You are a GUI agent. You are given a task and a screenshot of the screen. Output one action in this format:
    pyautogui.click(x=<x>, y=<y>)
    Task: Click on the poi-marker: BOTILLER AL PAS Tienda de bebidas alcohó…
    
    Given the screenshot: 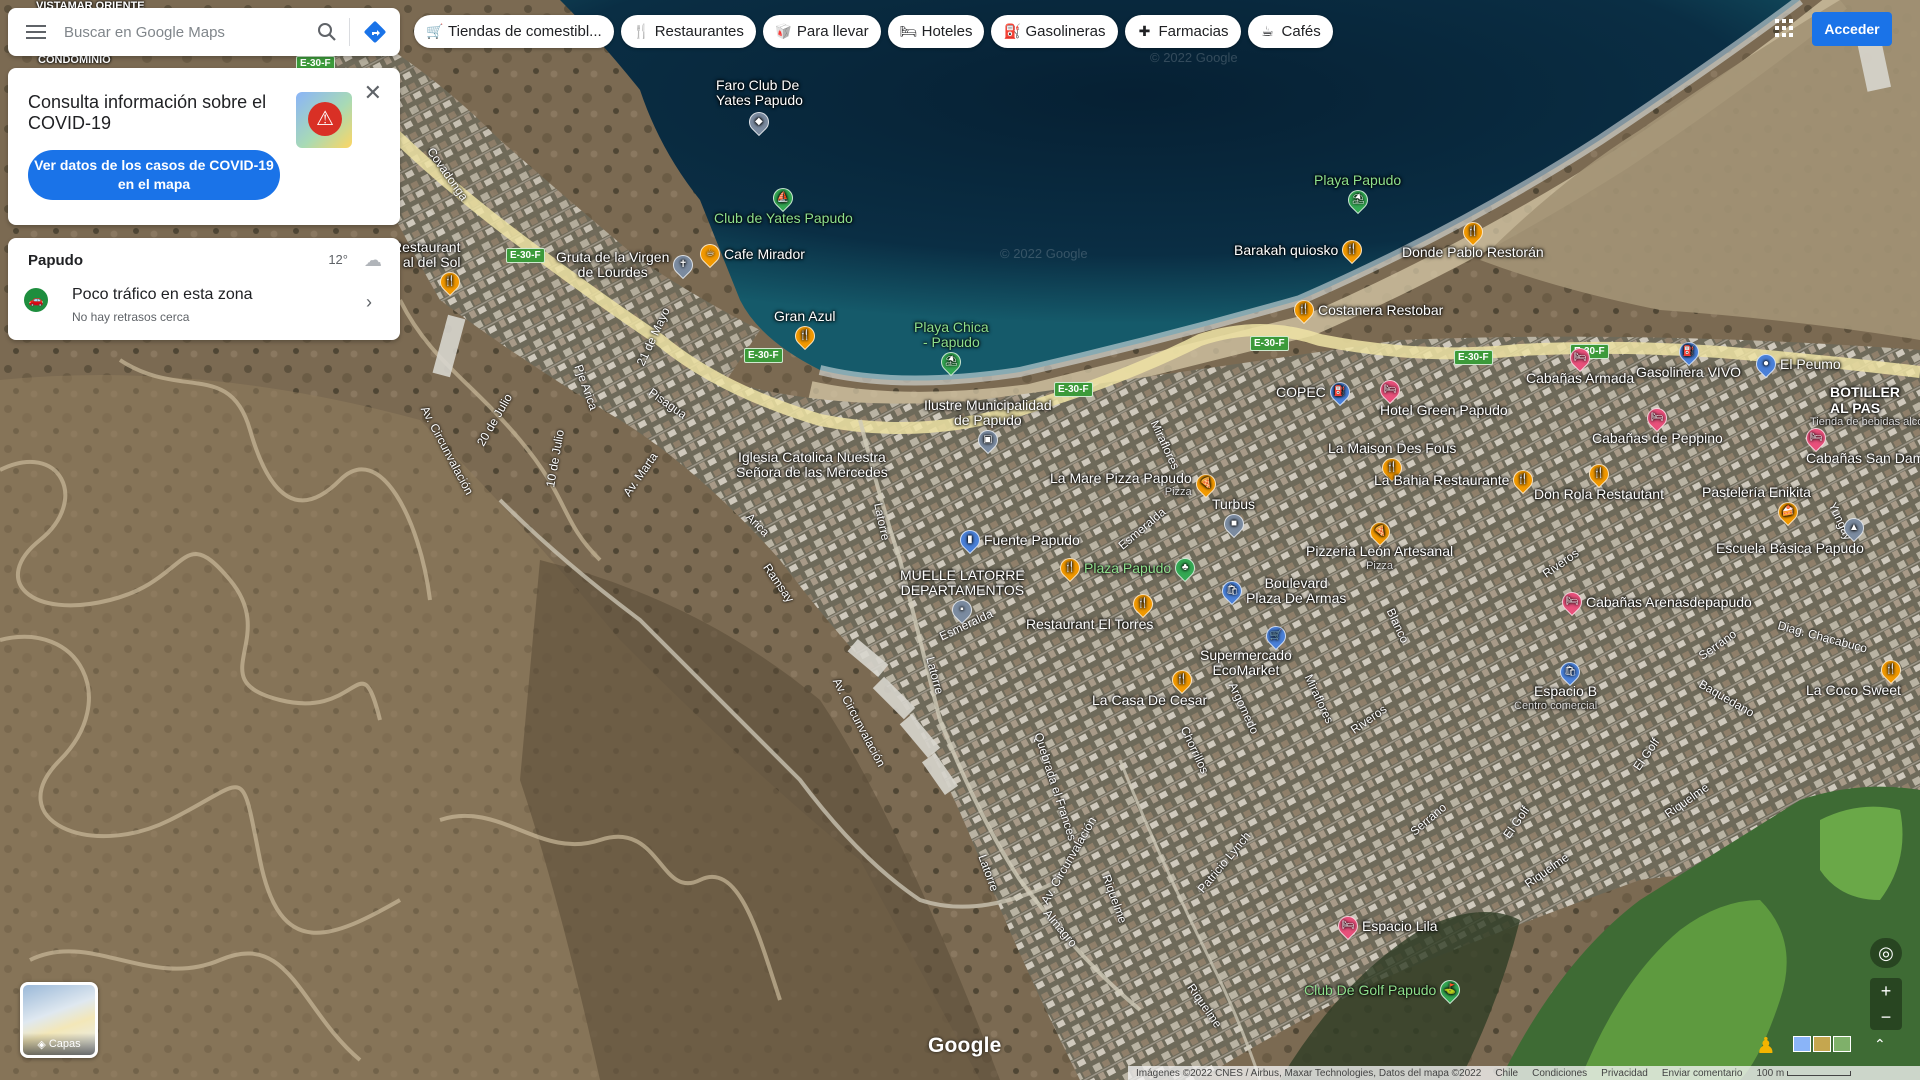 What is the action you would take?
    pyautogui.click(x=1865, y=406)
    